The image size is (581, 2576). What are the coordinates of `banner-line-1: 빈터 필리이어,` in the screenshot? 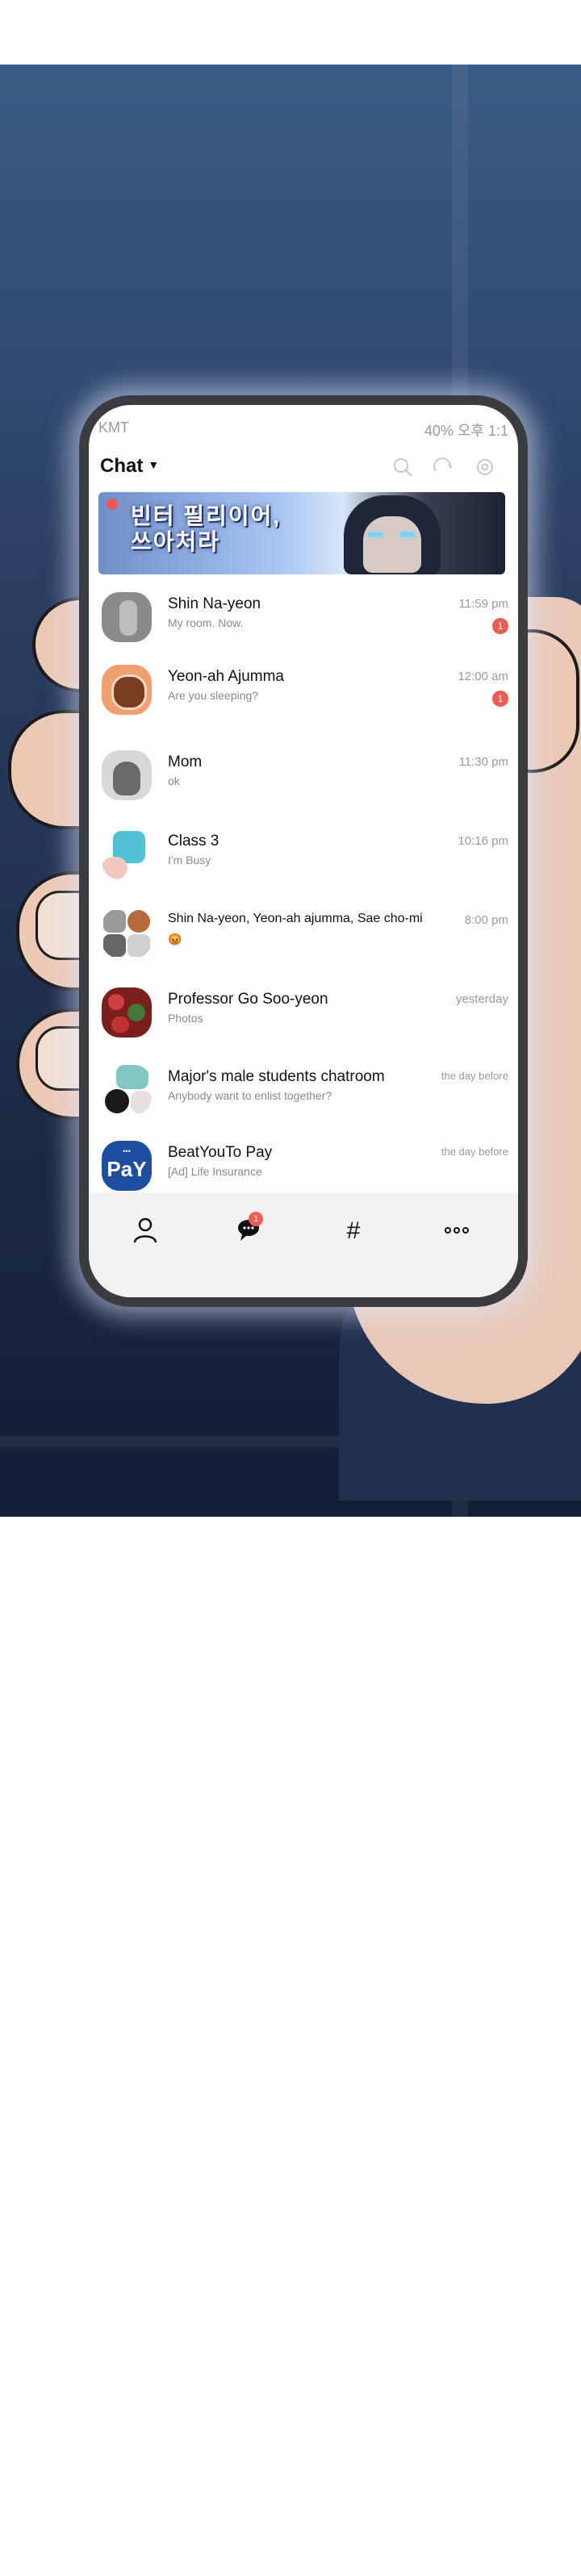 It's located at (207, 515).